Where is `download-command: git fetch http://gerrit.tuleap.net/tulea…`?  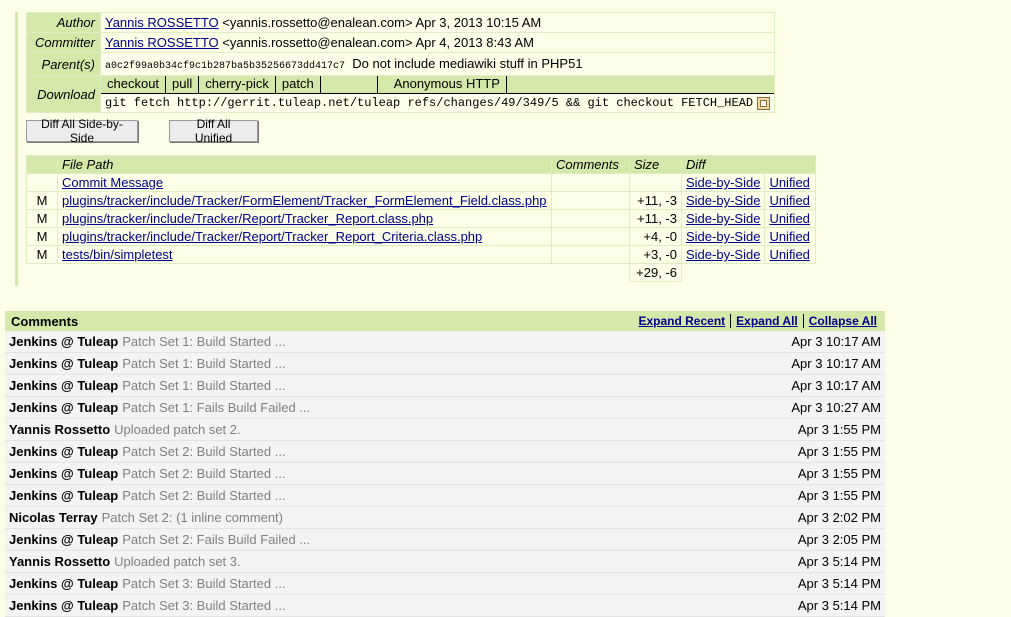 download-command: git fetch http://gerrit.tuleap.net/tulea… is located at coordinates (429, 103).